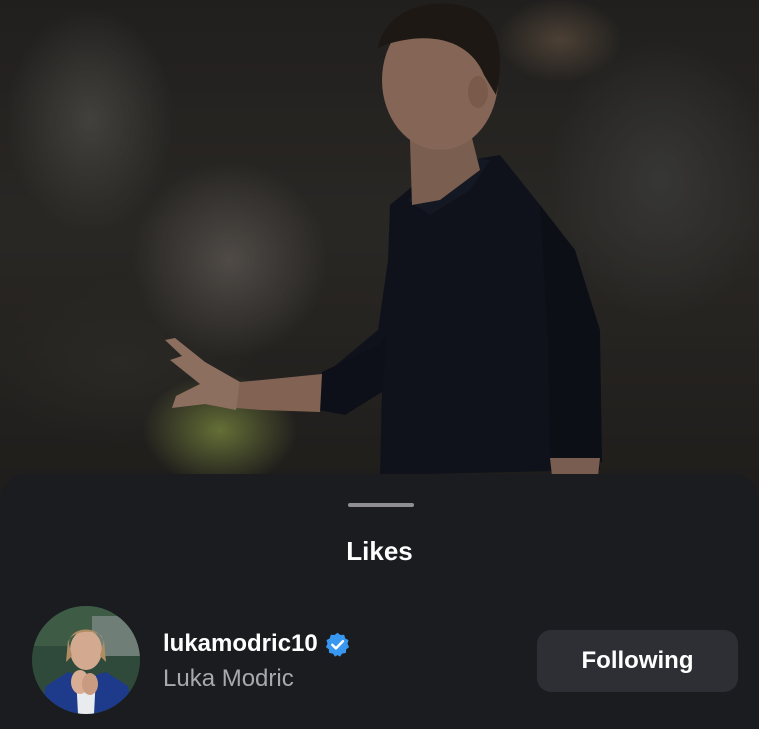 The image size is (759, 729). I want to click on username-line: lukamodric10, so click(257, 644).